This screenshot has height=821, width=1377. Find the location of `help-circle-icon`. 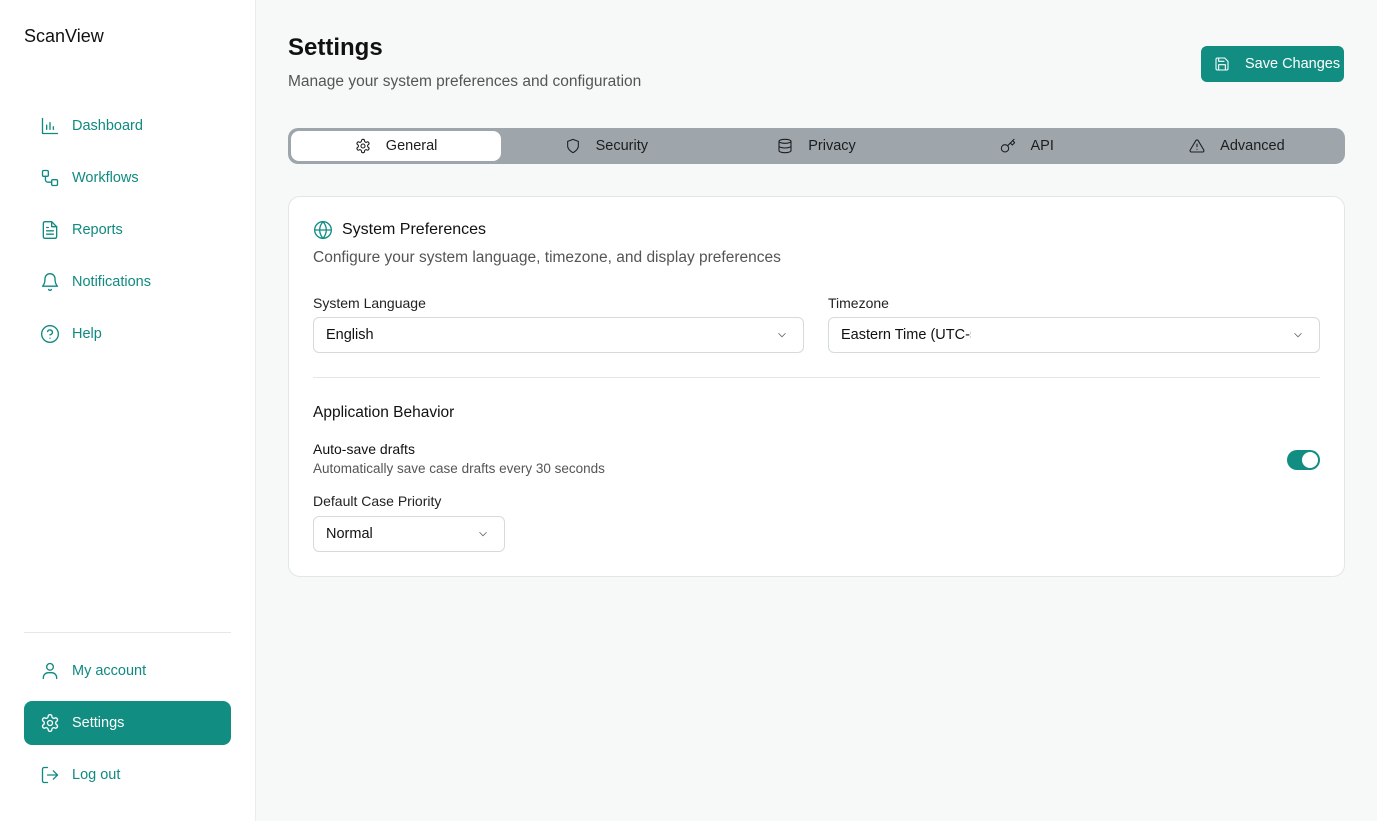

help-circle-icon is located at coordinates (50, 334).